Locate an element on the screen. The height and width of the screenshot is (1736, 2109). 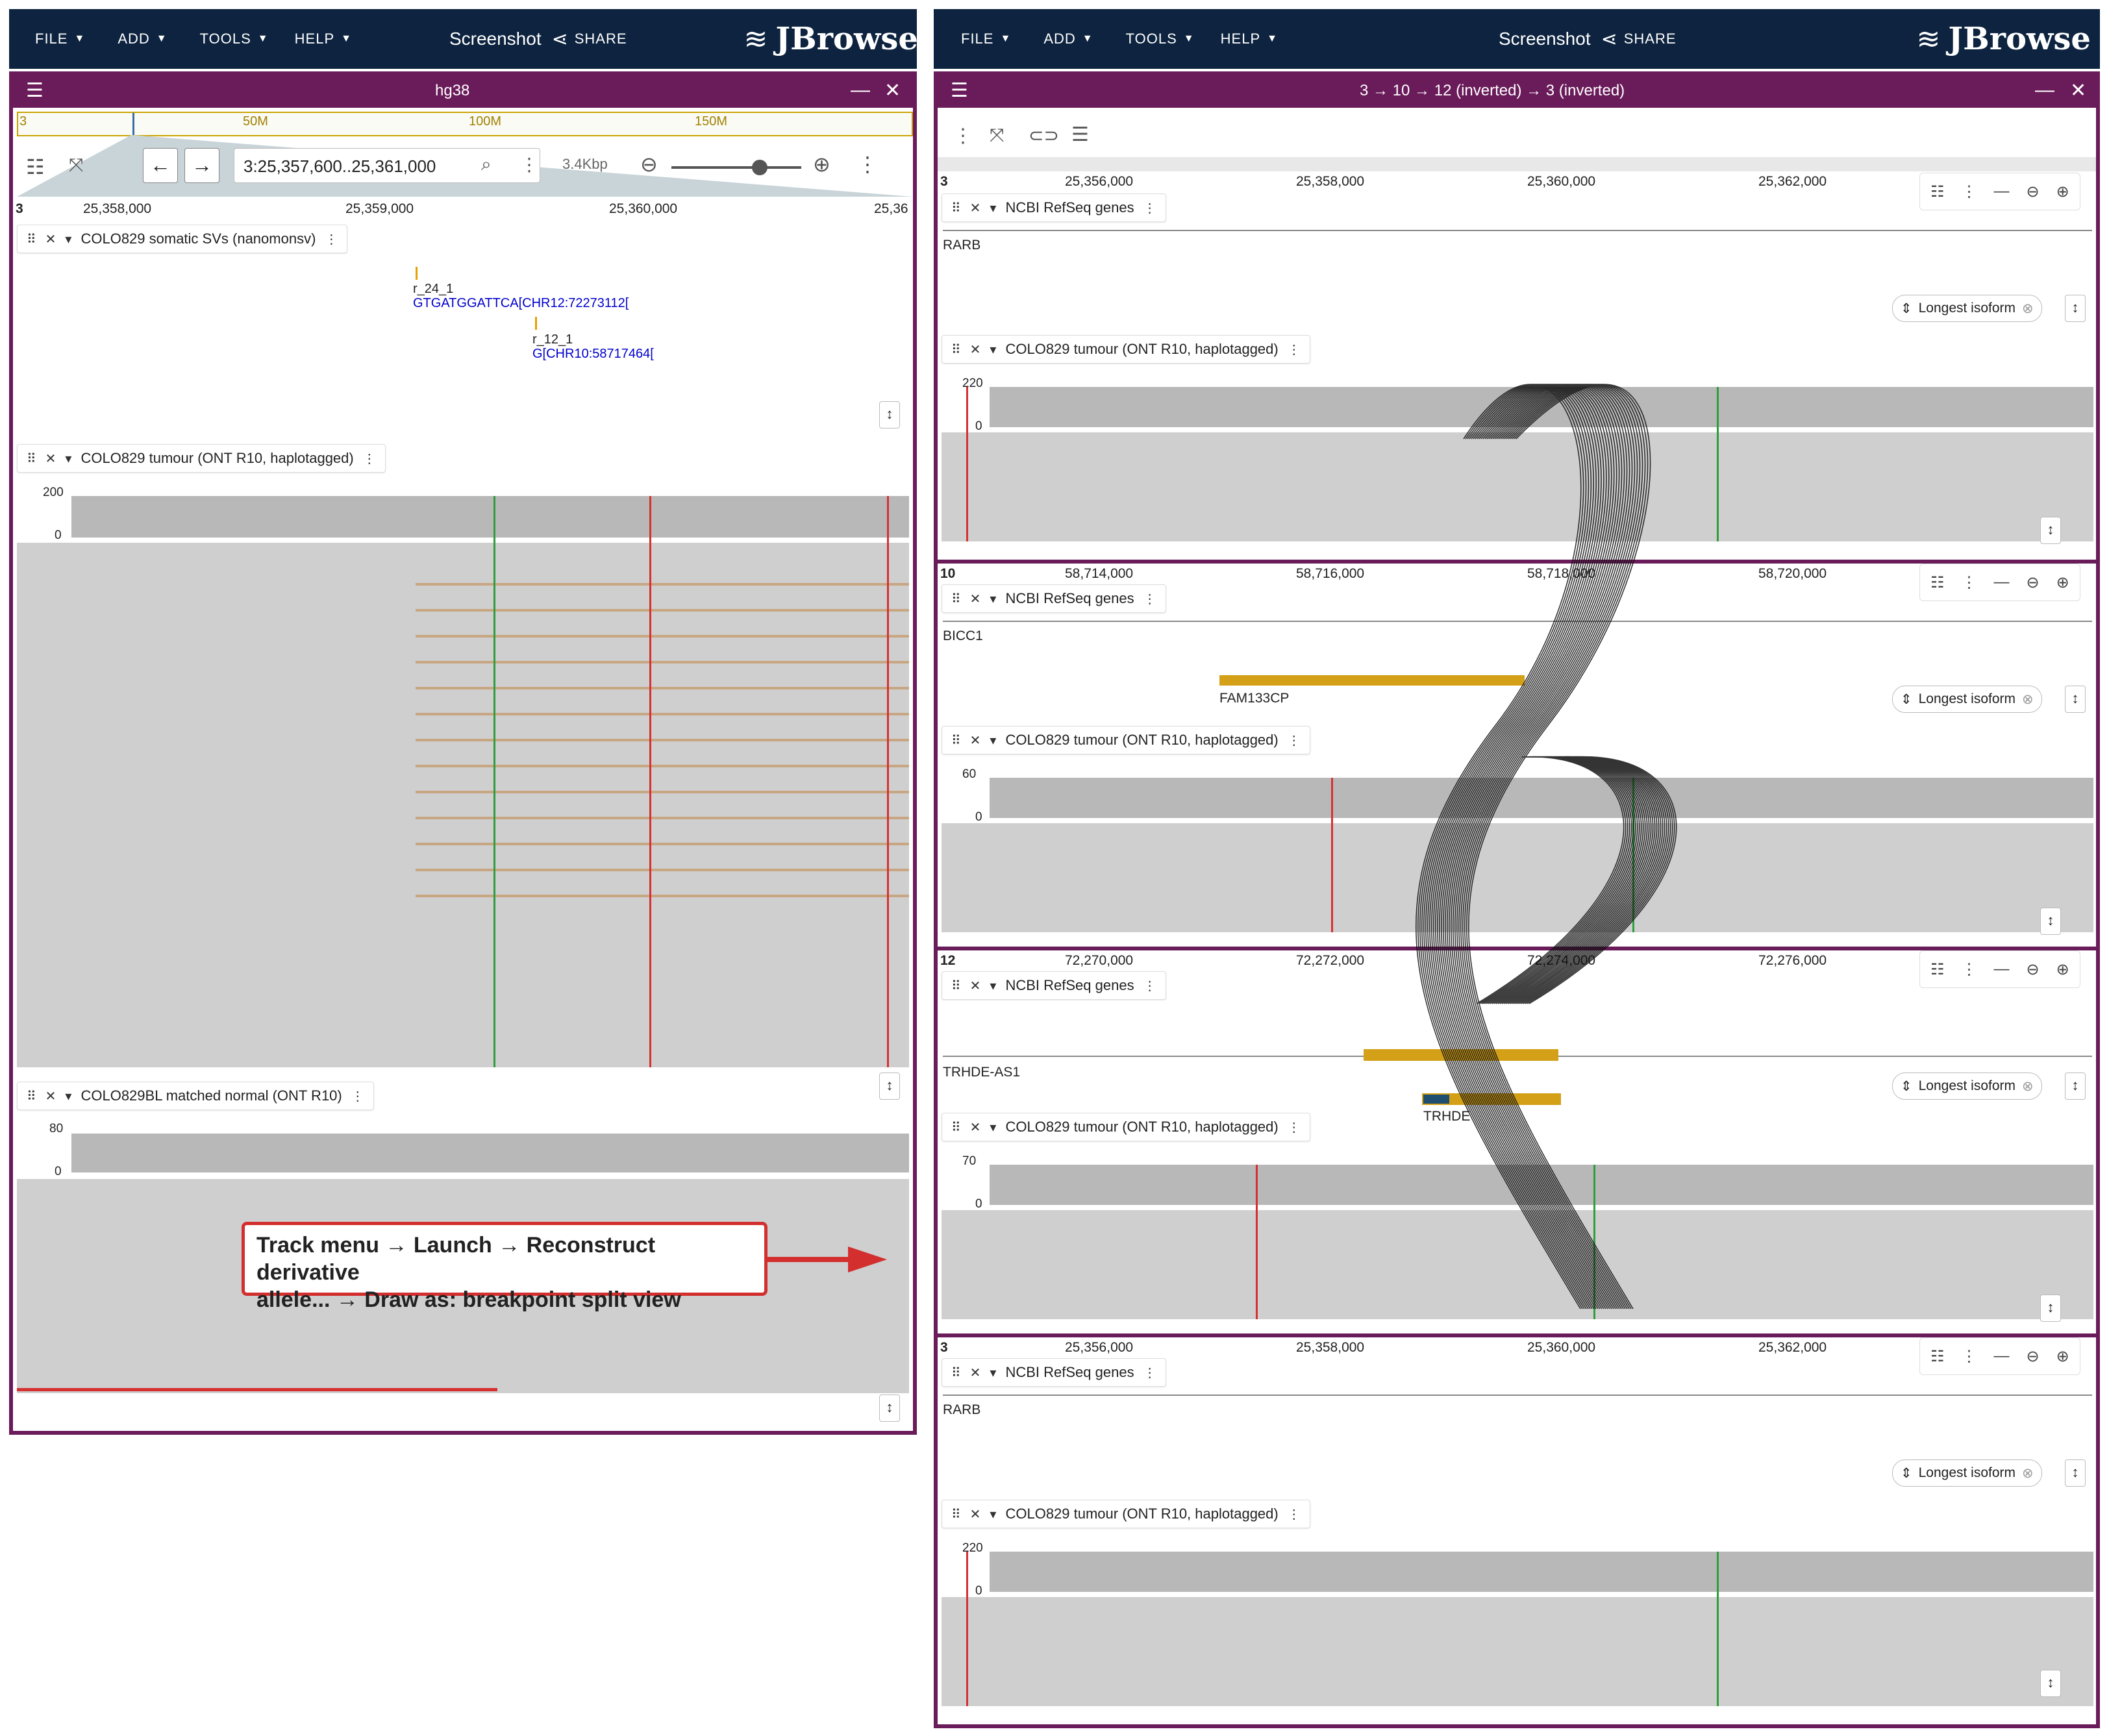
pileup-mismatch-band is located at coordinates (662, 737).